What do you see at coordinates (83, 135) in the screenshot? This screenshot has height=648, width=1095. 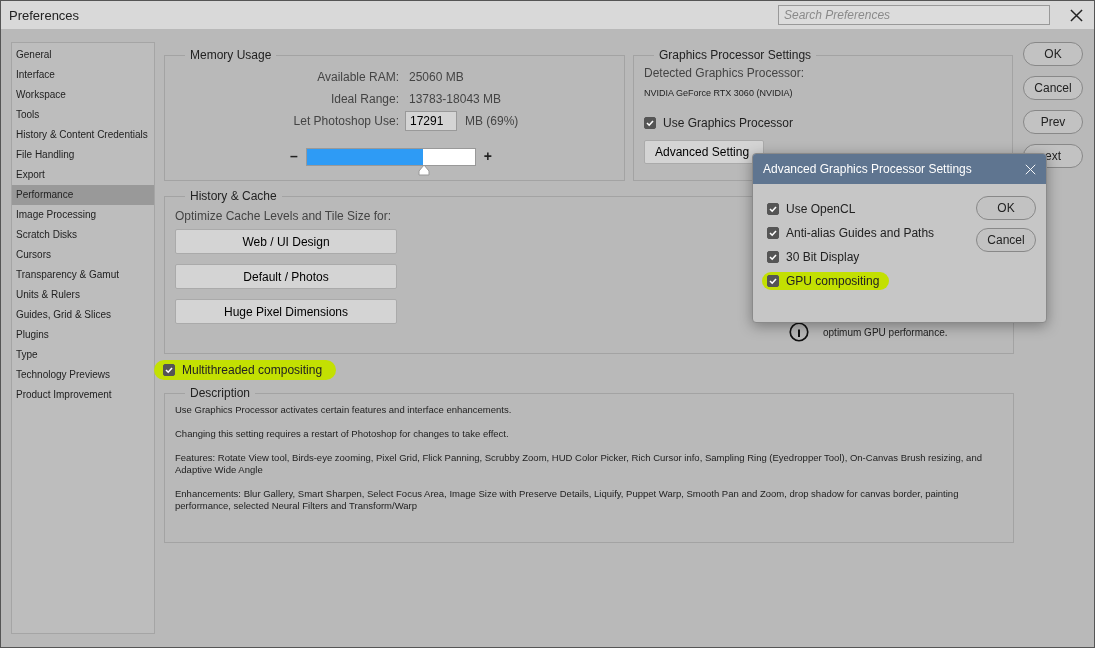 I see `sidebar-item: History & Content Credentials` at bounding box center [83, 135].